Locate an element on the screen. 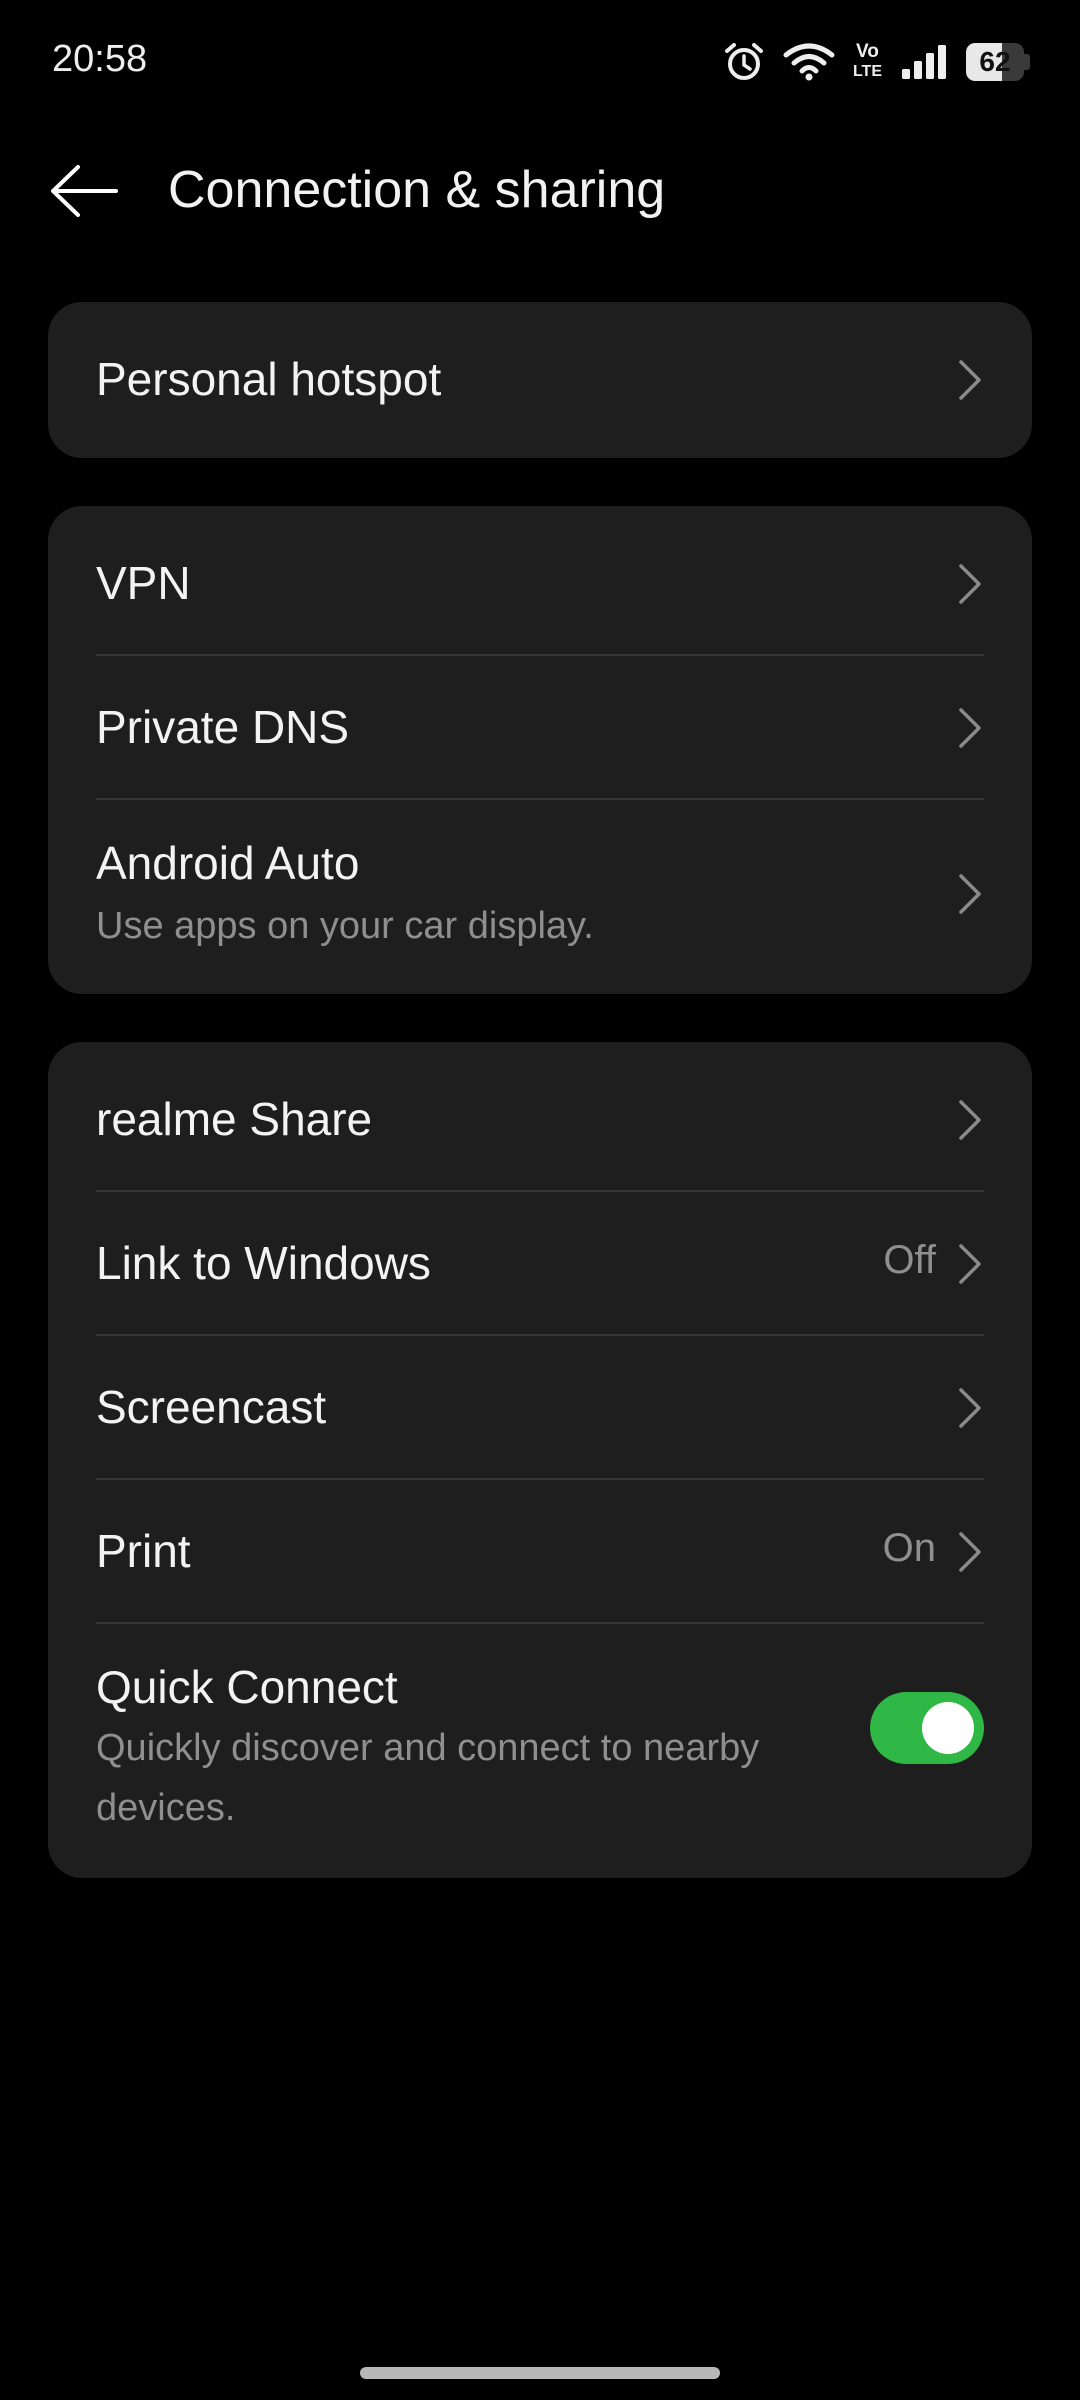 The height and width of the screenshot is (2400, 1080). app-bar: Connection & sharing is located at coordinates (540, 189).